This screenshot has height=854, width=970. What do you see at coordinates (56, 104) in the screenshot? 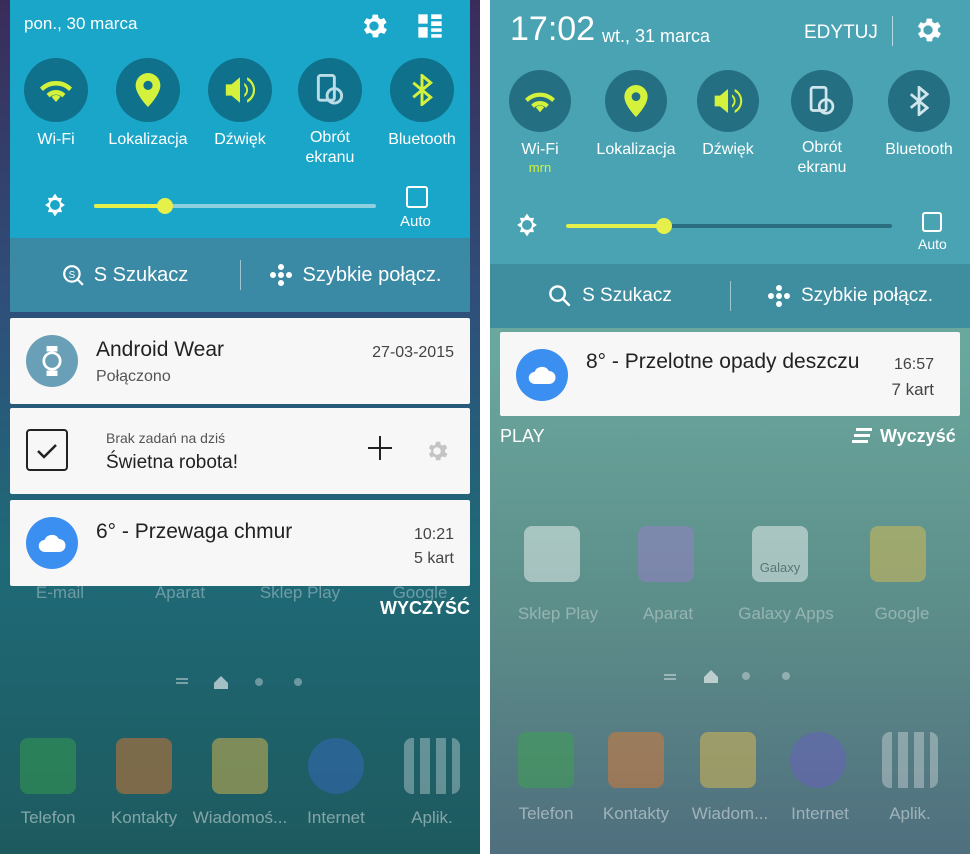
I see `toggle-wifi: Wi-Fi` at bounding box center [56, 104].